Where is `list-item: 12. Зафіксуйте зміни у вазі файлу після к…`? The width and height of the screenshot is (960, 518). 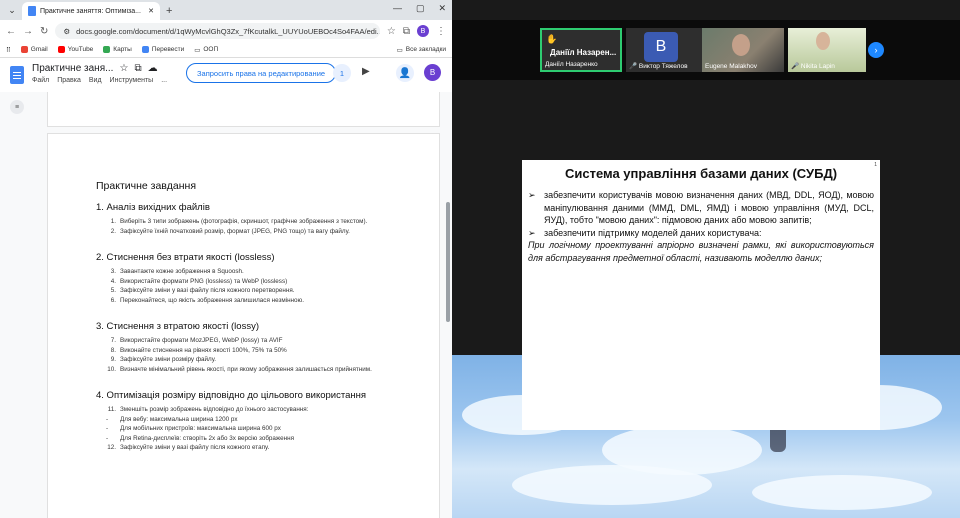
list-item: 12. Зафіксуйте зміни у вазі файлу після к… is located at coordinates (246, 448).